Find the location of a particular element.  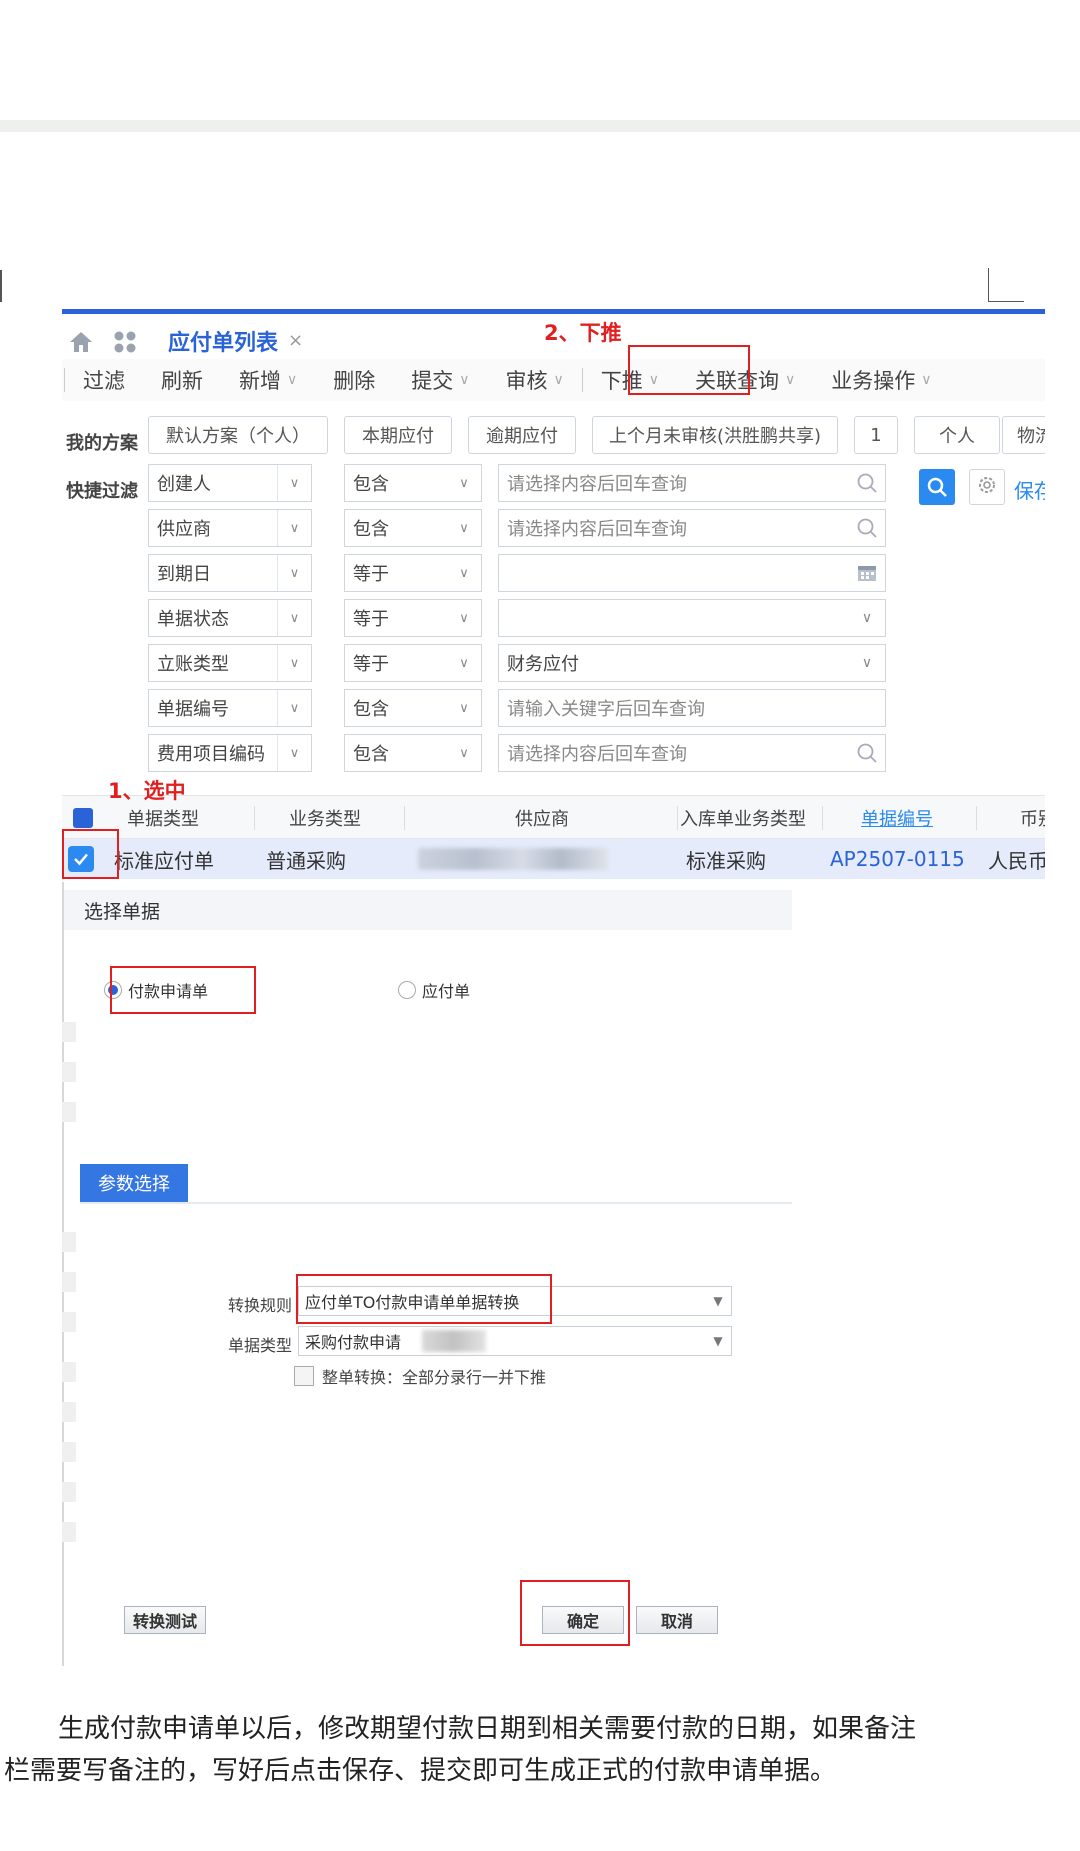

table-row: 标准应付单 普通采购 标准采购 AP2507-0115 人民币 is located at coordinates (553, 859).